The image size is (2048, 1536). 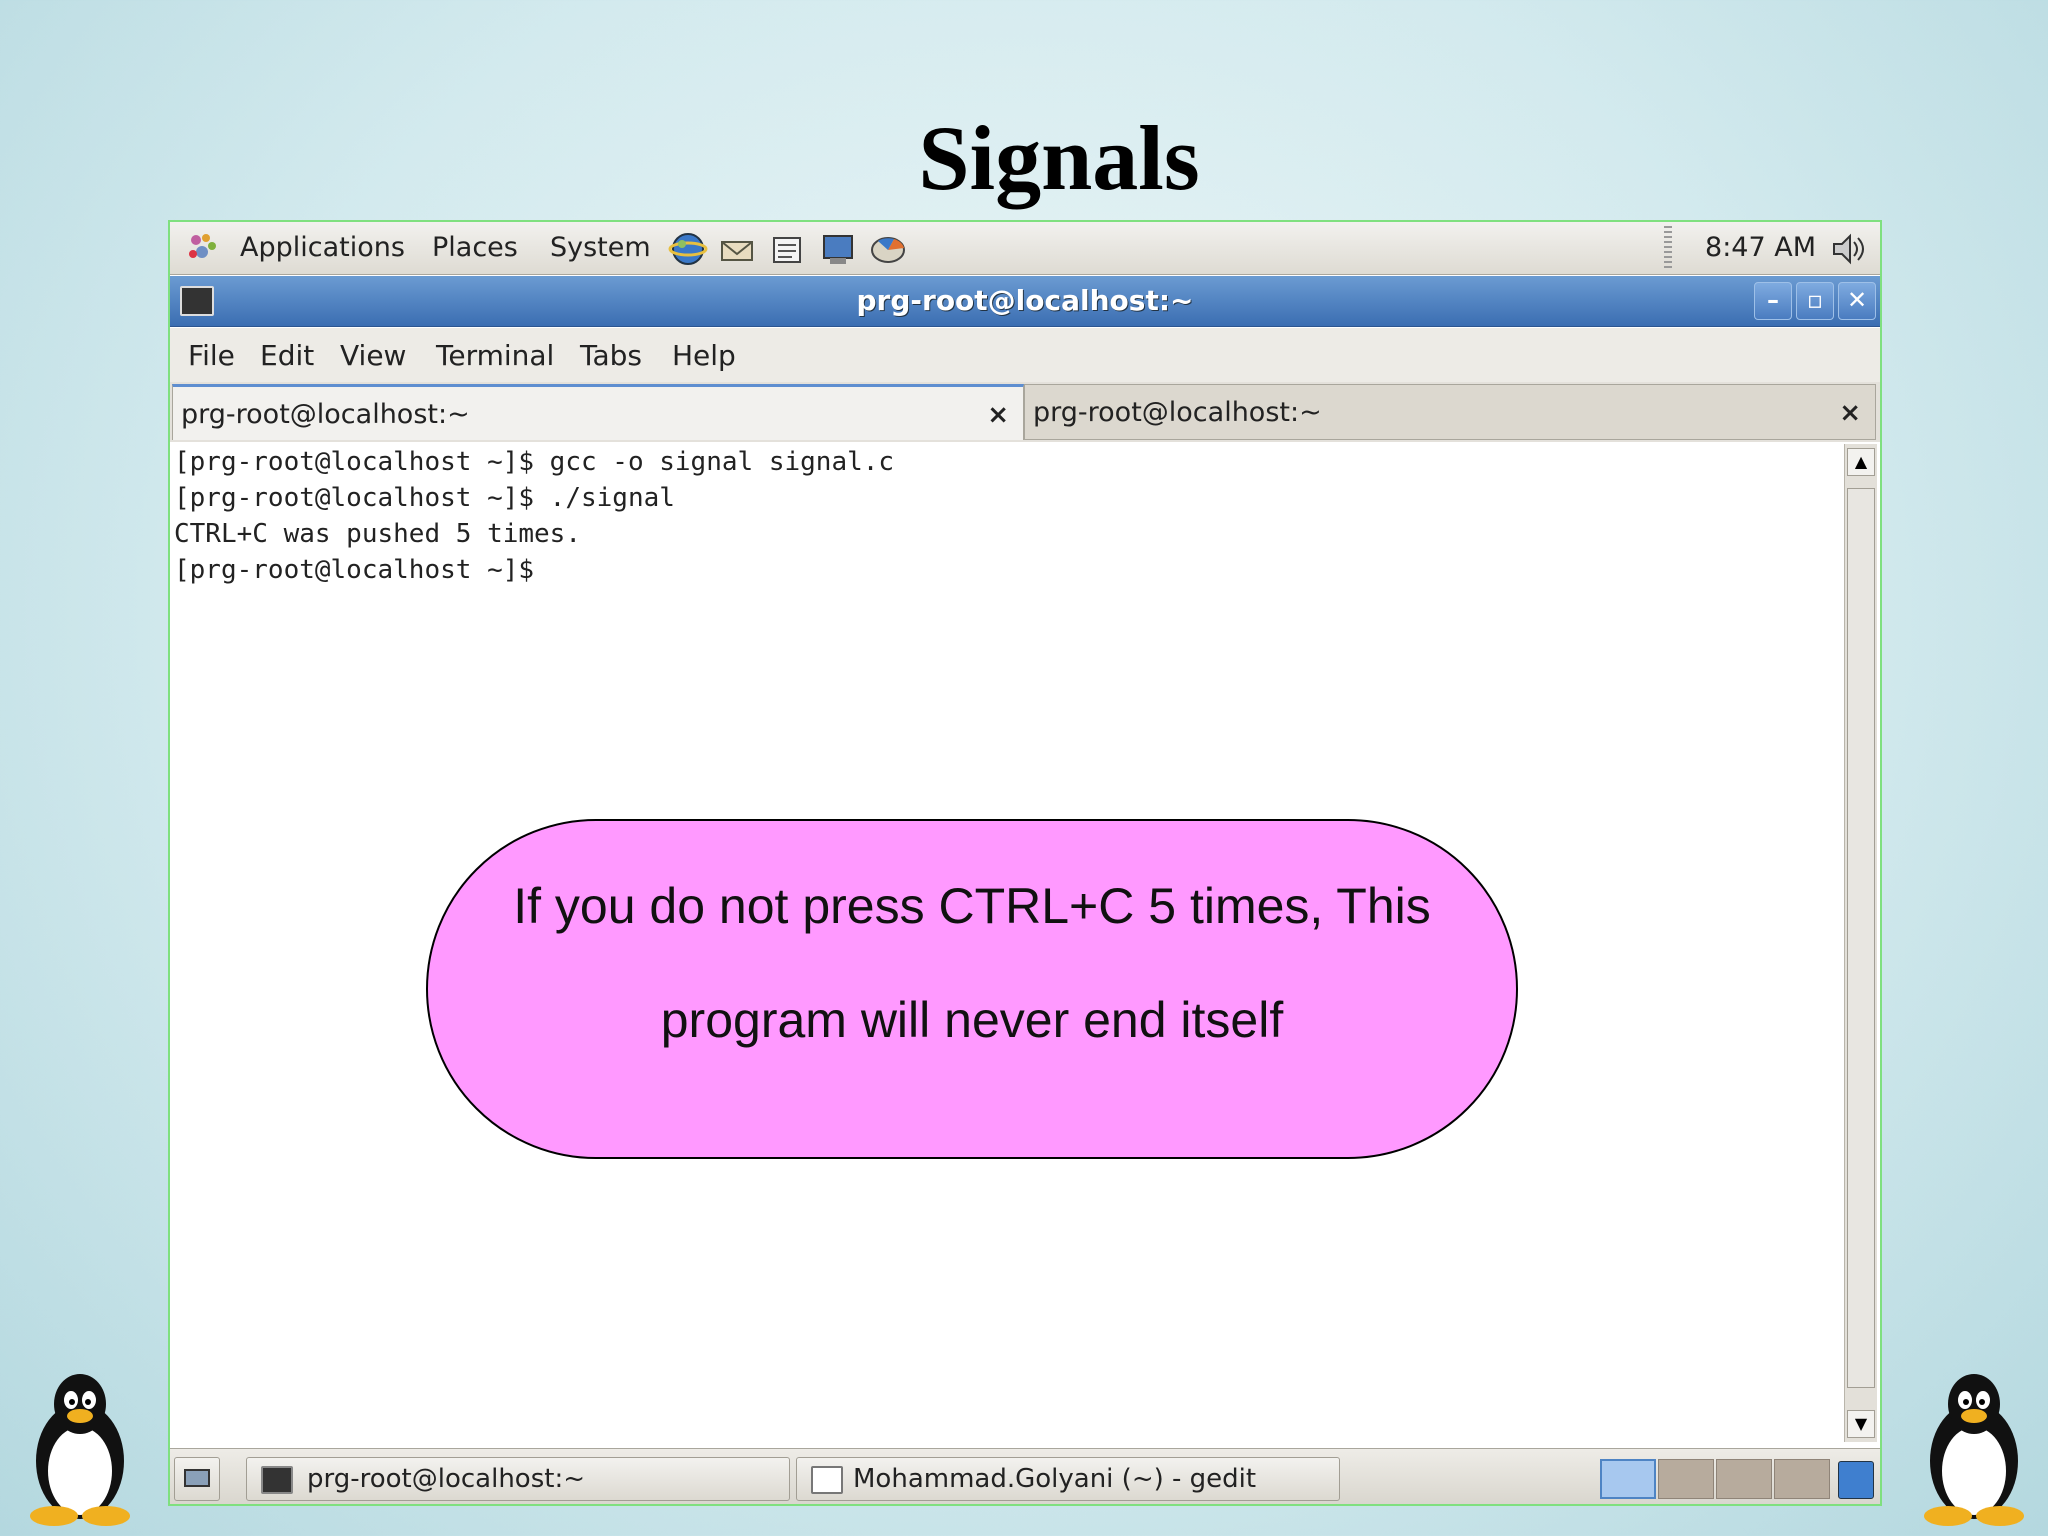 I want to click on panel-grip, so click(x=1668, y=248).